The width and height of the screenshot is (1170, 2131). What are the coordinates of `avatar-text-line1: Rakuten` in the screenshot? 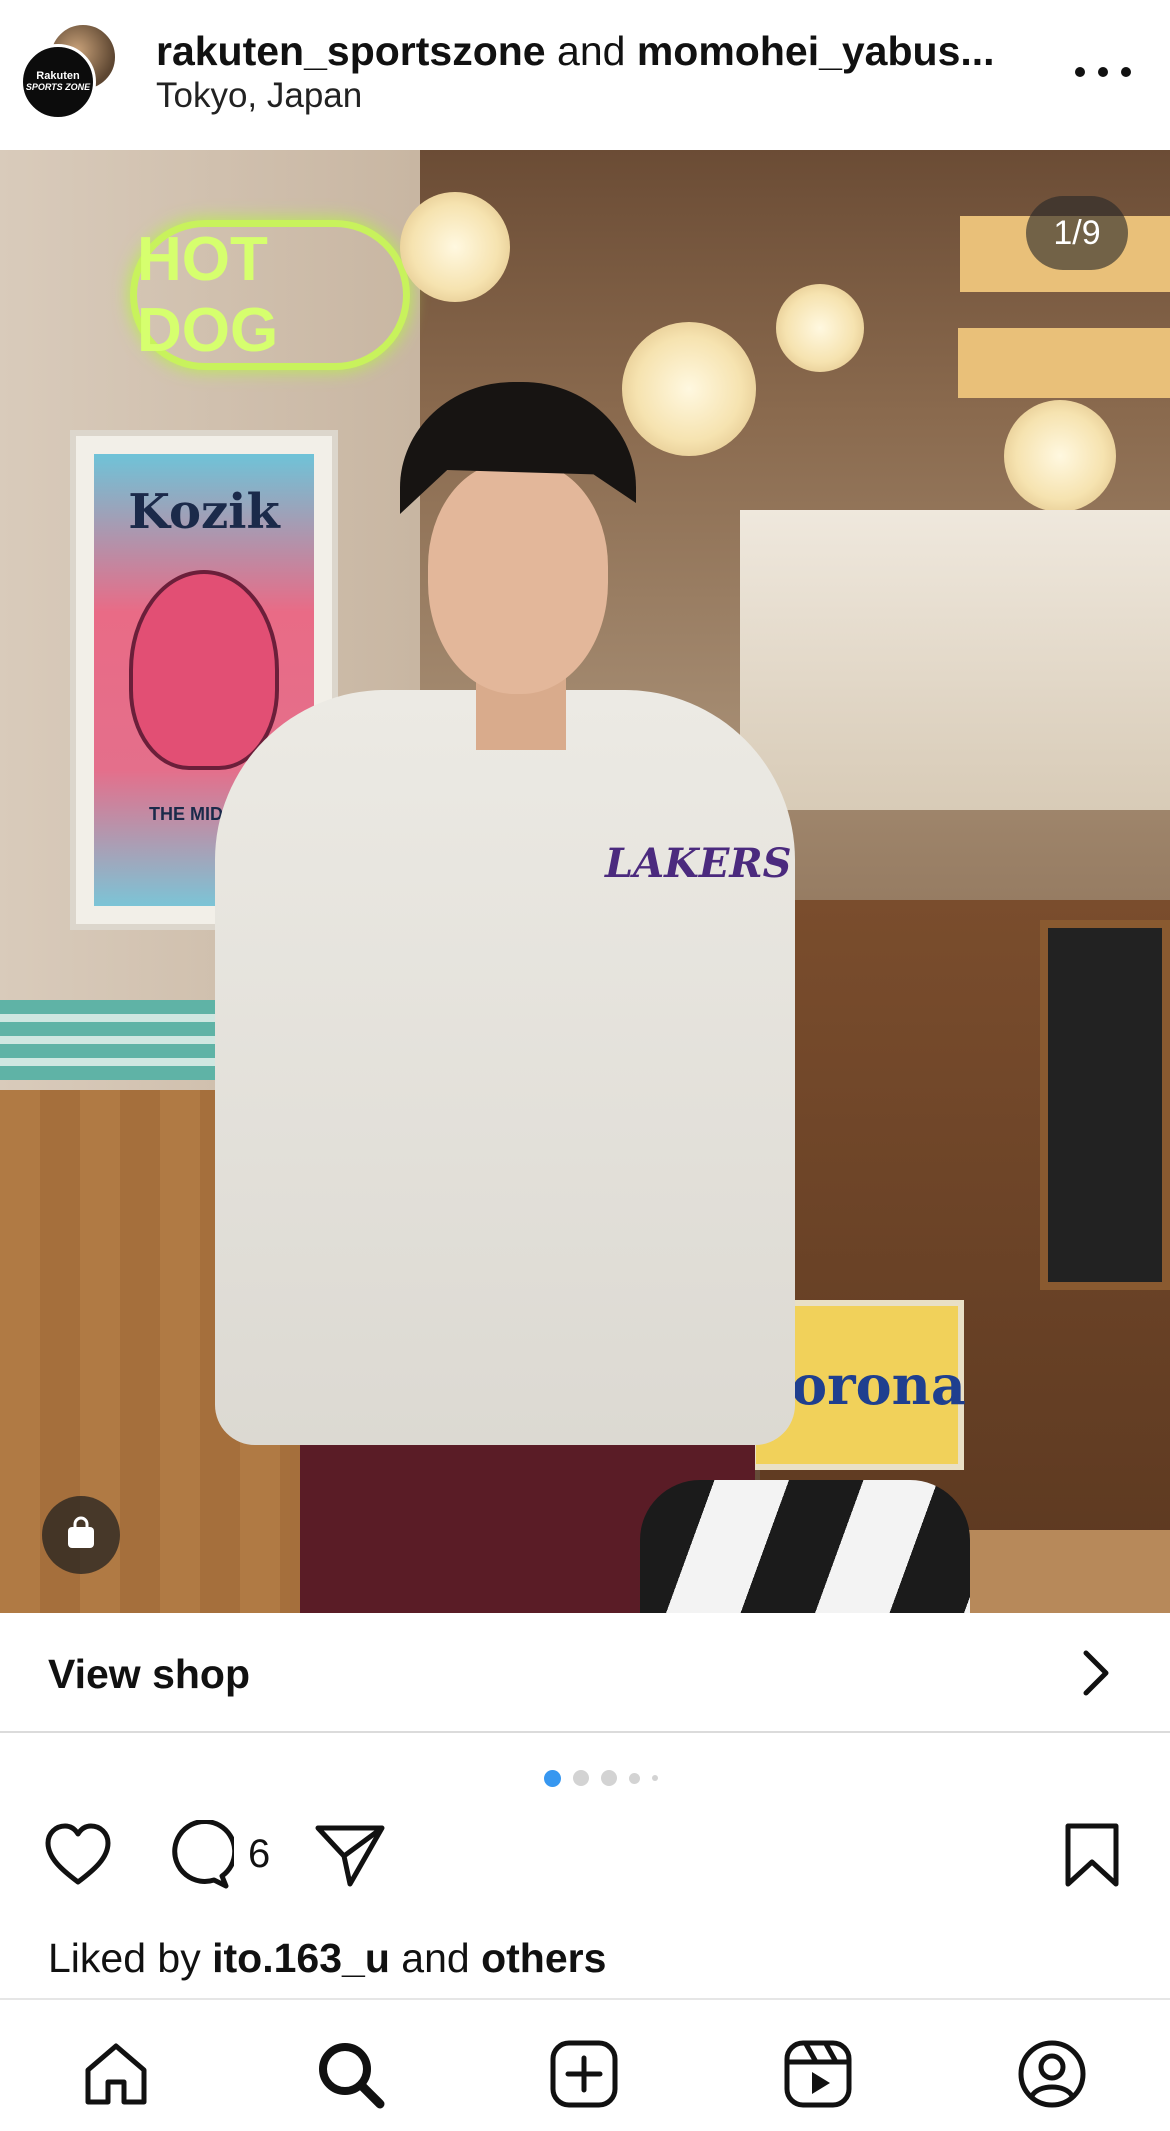 It's located at (58, 76).